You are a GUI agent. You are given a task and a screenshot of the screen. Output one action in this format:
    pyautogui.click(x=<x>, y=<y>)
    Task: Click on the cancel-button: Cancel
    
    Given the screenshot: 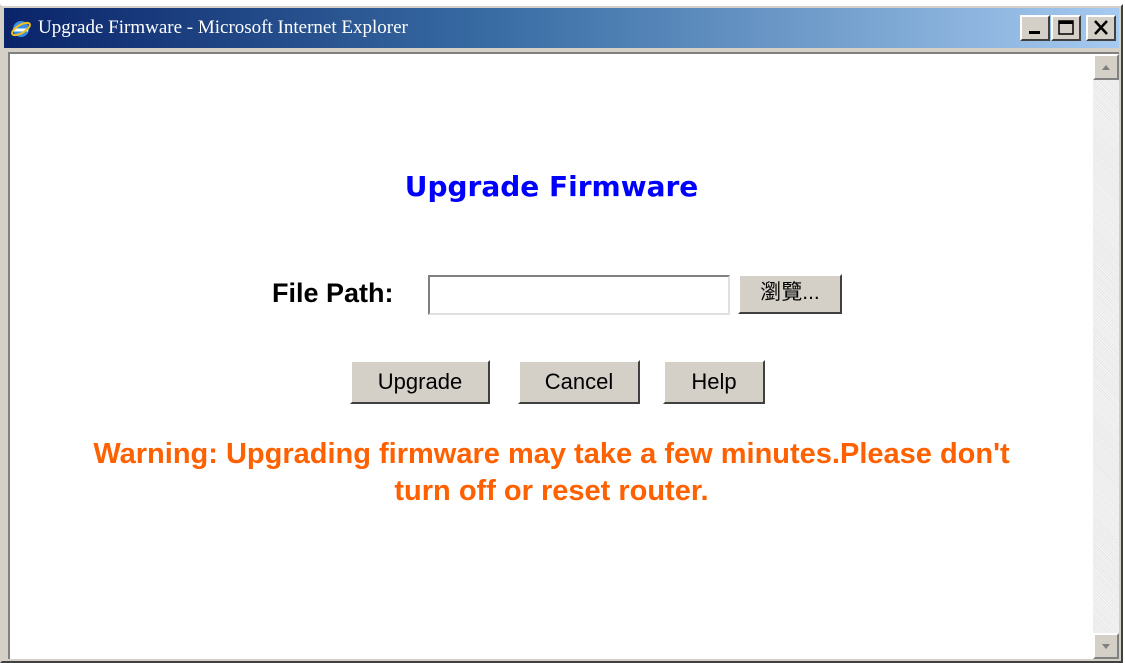 What is the action you would take?
    pyautogui.click(x=579, y=382)
    